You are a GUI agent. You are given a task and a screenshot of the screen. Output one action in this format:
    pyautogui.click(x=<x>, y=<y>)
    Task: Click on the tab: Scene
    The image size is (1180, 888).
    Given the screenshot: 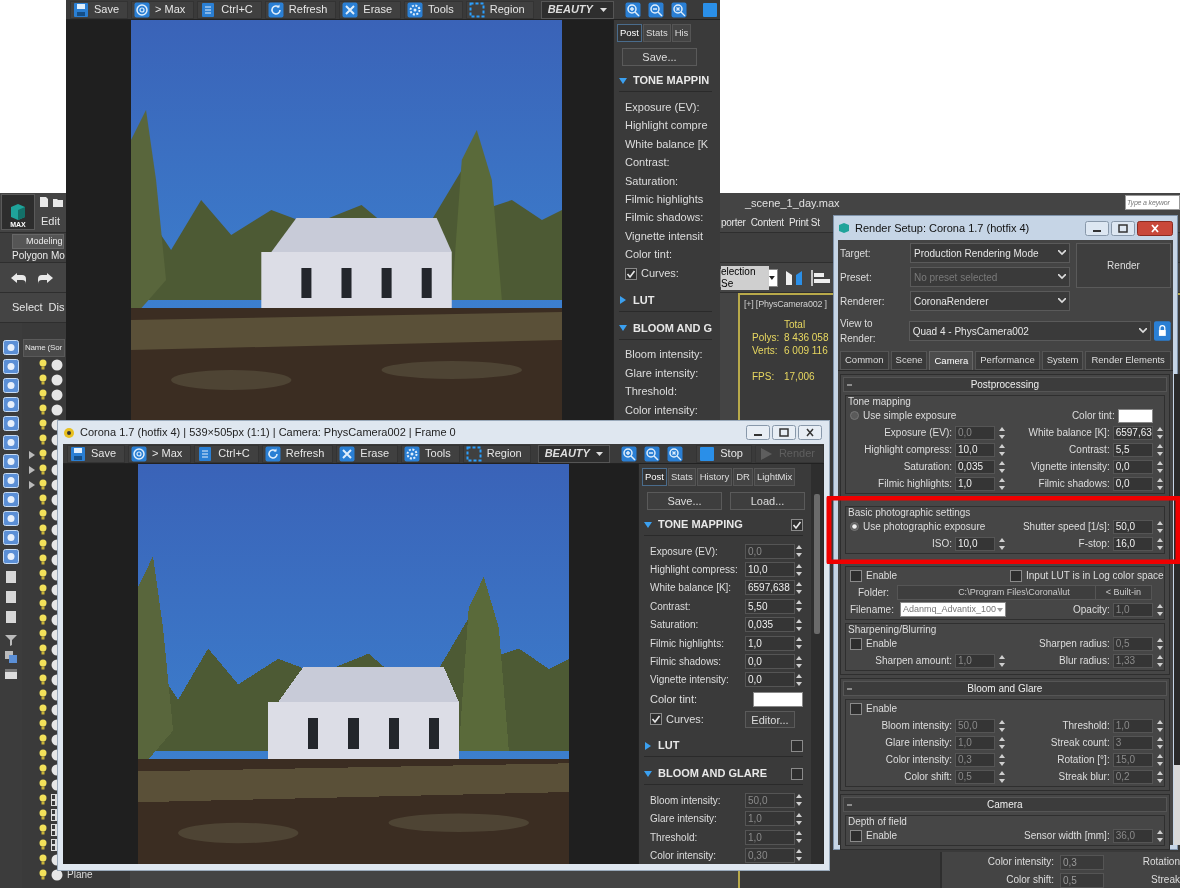 What is the action you would take?
    pyautogui.click(x=909, y=360)
    